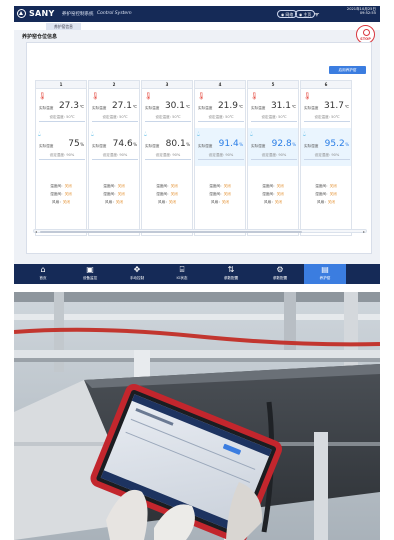  What do you see at coordinates (334, 144) in the screenshot?
I see `actual-hum-number: 95.2` at bounding box center [334, 144].